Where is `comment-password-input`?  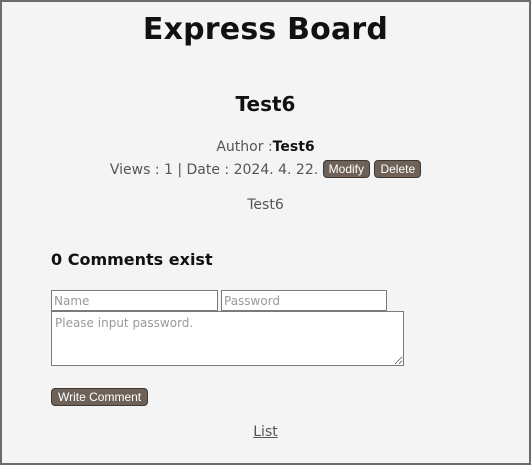 comment-password-input is located at coordinates (304, 300).